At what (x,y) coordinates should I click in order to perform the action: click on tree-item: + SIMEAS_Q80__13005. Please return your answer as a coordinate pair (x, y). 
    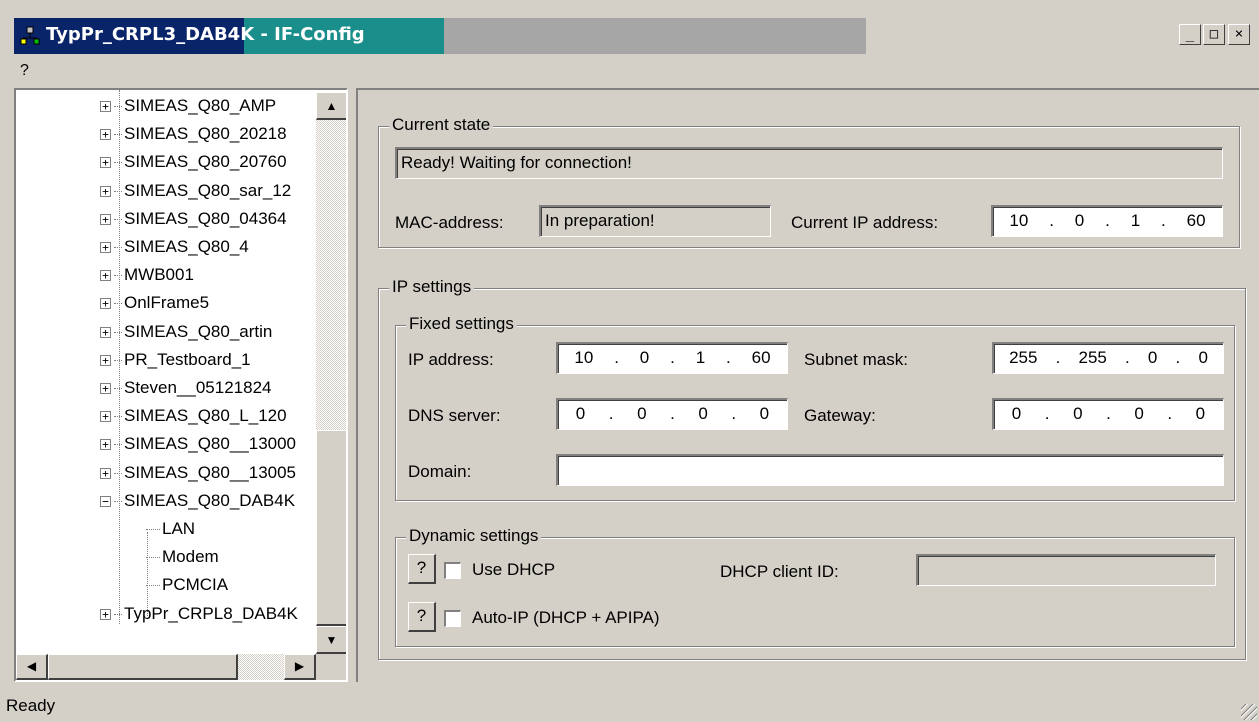
    Looking at the image, I should click on (198, 473).